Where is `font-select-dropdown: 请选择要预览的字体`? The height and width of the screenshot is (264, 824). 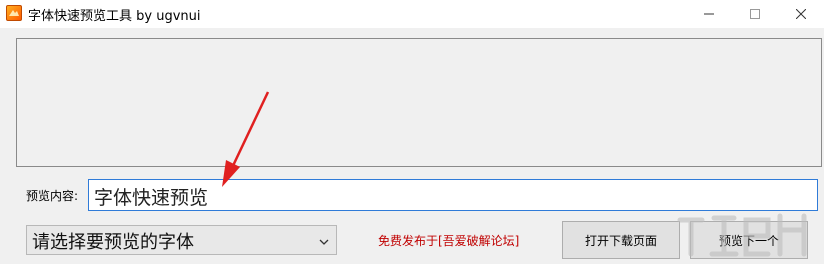 font-select-dropdown: 请选择要预览的字体 is located at coordinates (181, 240).